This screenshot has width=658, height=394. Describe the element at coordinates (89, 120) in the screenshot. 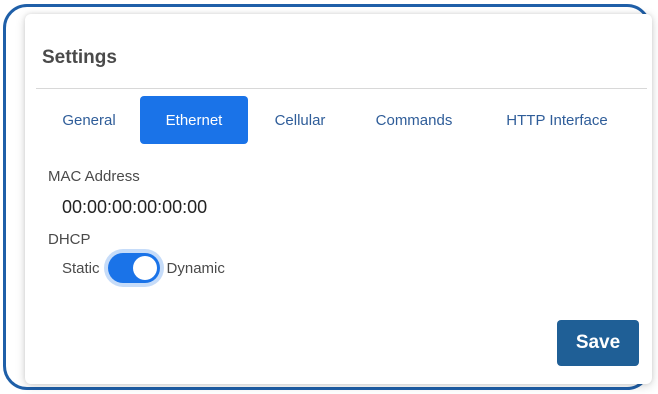

I see `tab-general: General` at that location.